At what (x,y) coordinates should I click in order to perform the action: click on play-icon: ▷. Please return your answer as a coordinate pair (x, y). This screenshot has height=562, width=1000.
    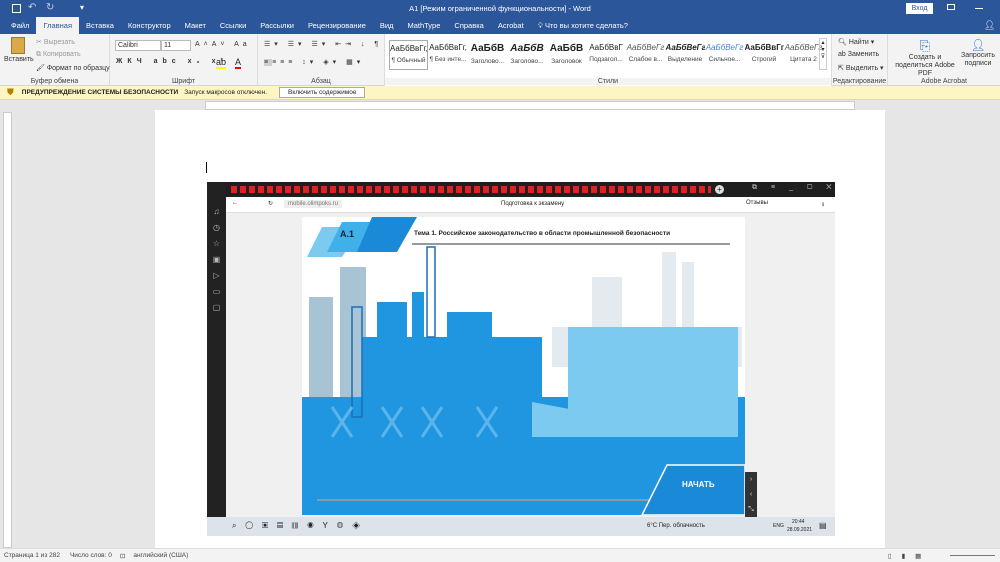
    Looking at the image, I should click on (216, 276).